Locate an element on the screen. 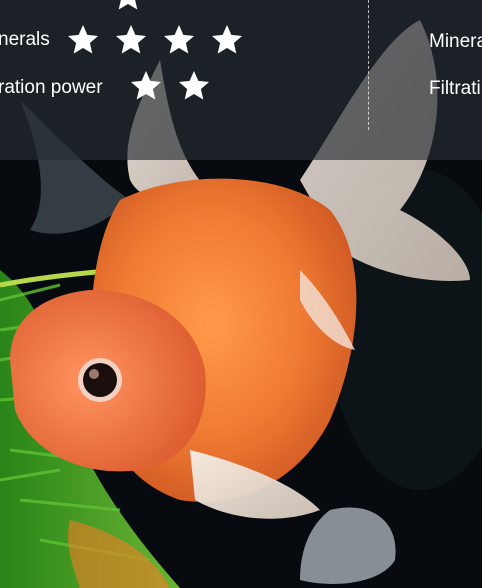 This screenshot has height=588, width=482. left-rating-filtration-power is located at coordinates (173, 88).